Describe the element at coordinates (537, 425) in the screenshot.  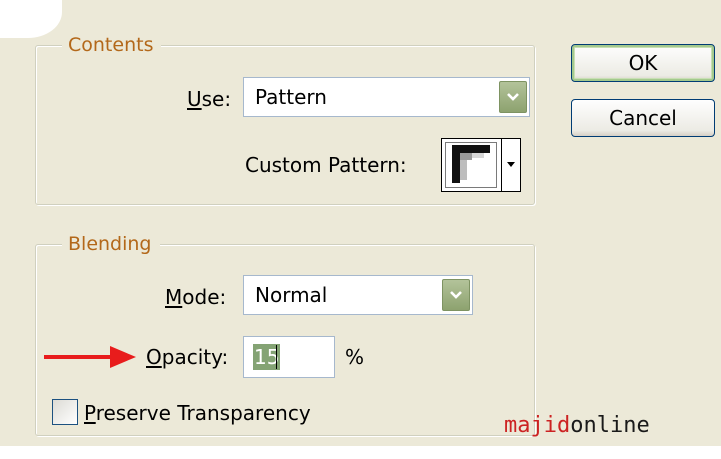
I see `watermark-part1: majid` at that location.